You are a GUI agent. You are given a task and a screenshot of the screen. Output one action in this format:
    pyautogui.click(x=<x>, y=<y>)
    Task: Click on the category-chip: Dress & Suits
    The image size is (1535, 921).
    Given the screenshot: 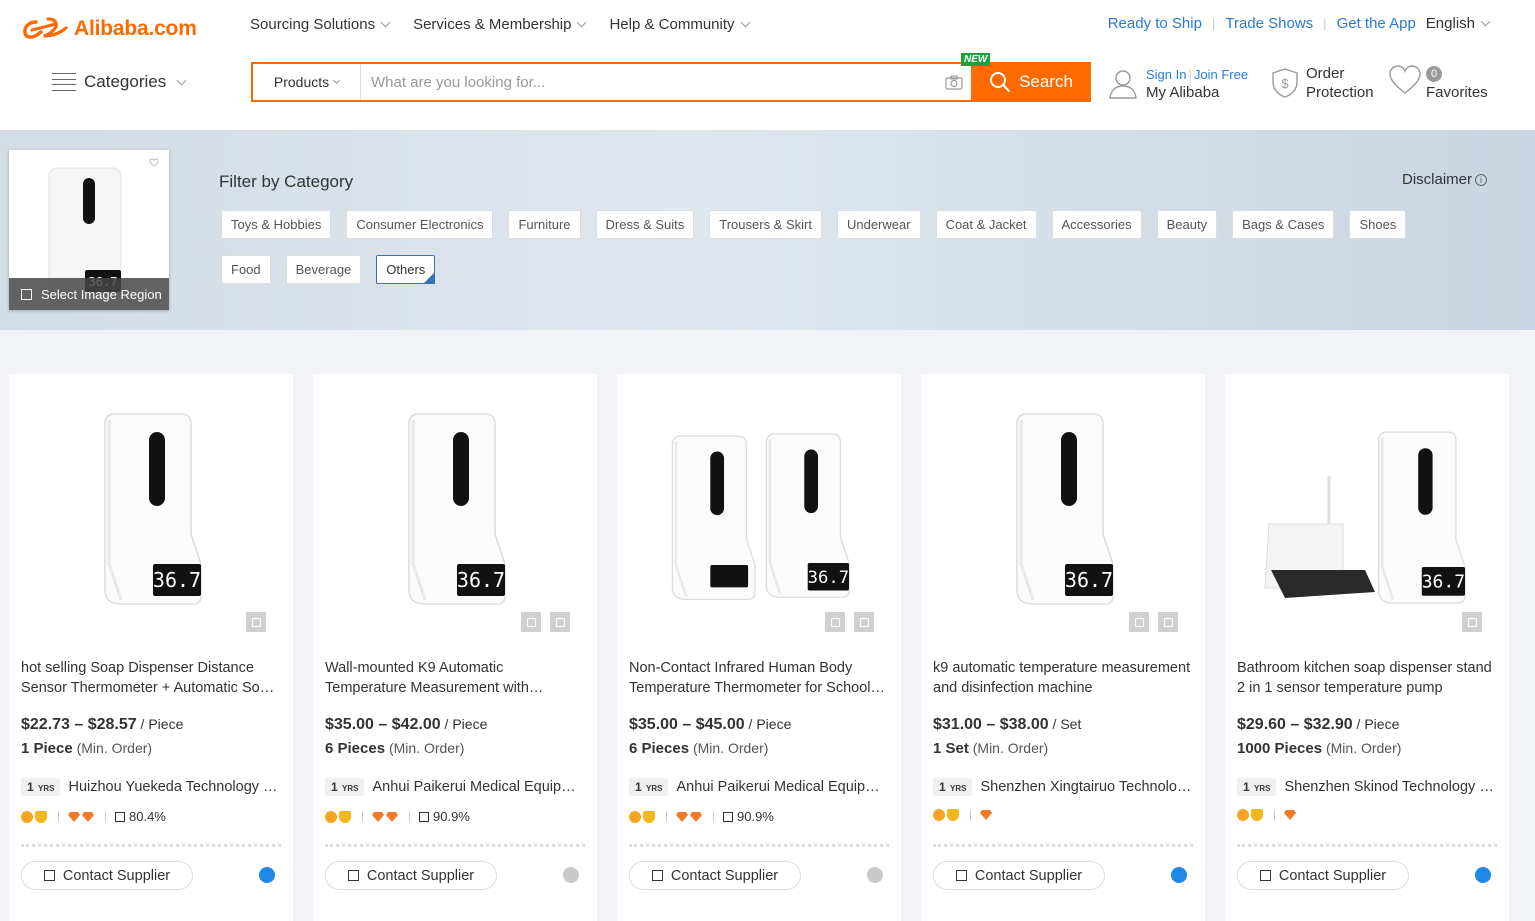 What is the action you would take?
    pyautogui.click(x=645, y=224)
    